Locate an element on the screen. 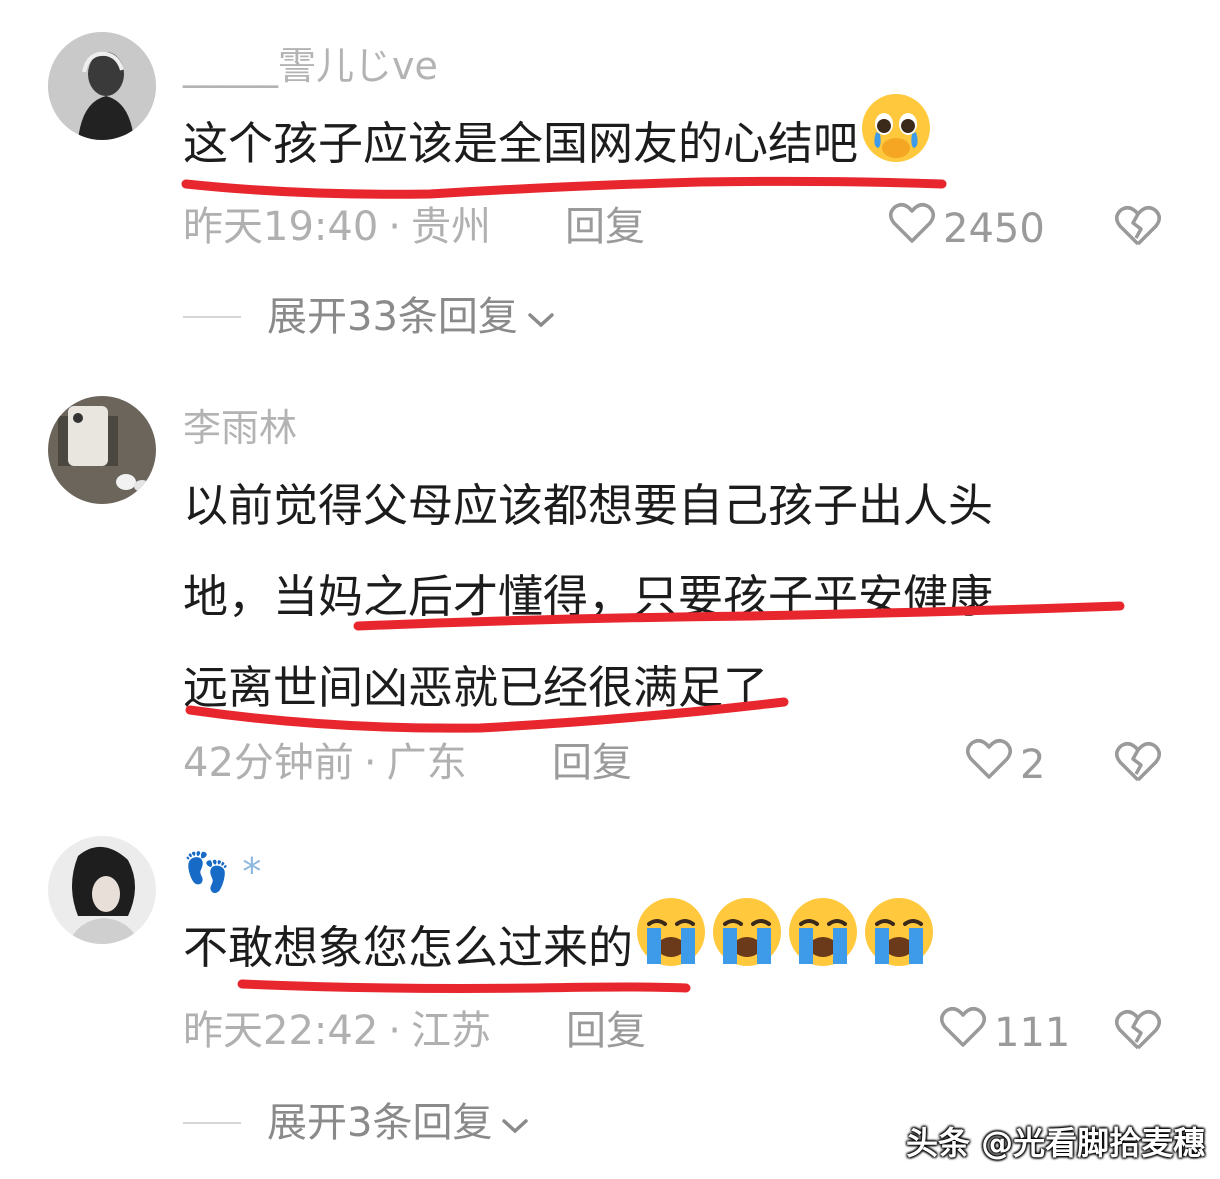 Image resolution: width=1220 pixels, height=1179 pixels. timestamp: 42分钟前 is located at coordinates (268, 763).